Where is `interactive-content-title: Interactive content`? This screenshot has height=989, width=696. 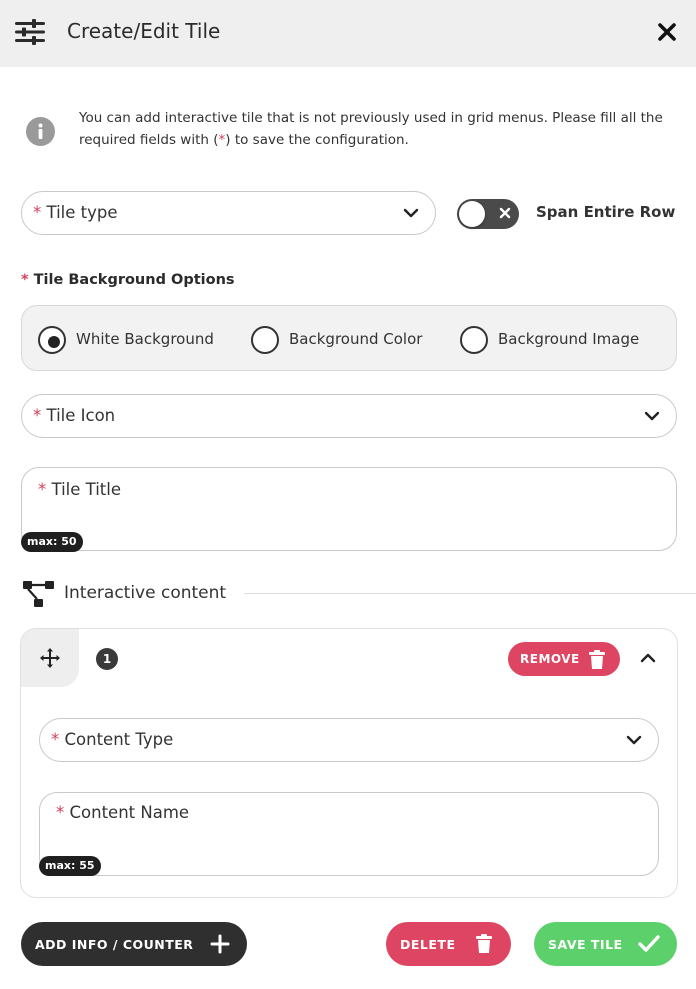
interactive-content-title: Interactive content is located at coordinates (145, 593).